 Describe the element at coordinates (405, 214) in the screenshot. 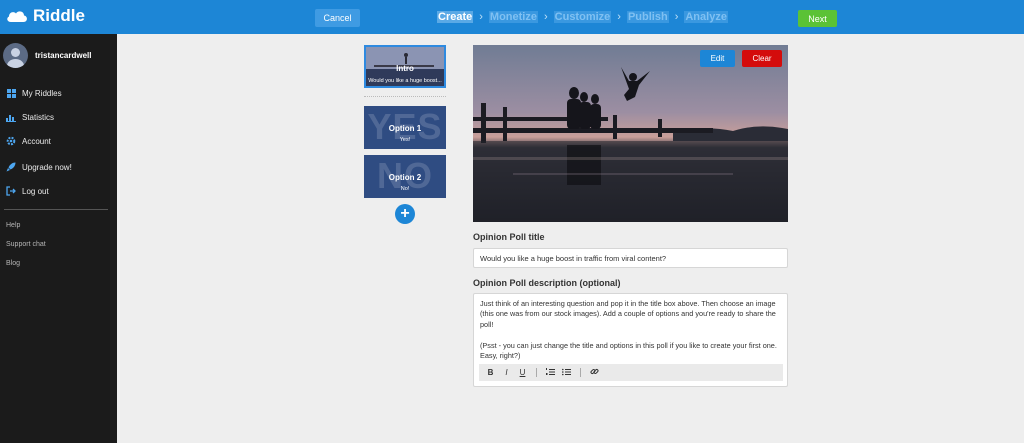

I see `add-option-button: +` at that location.